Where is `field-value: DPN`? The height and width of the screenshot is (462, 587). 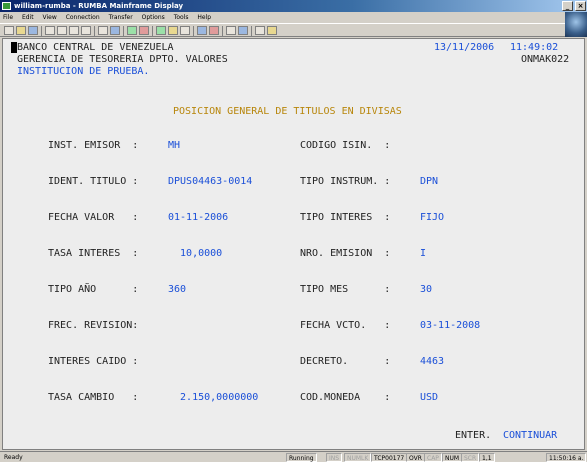
field-value: DPN is located at coordinates (429, 182).